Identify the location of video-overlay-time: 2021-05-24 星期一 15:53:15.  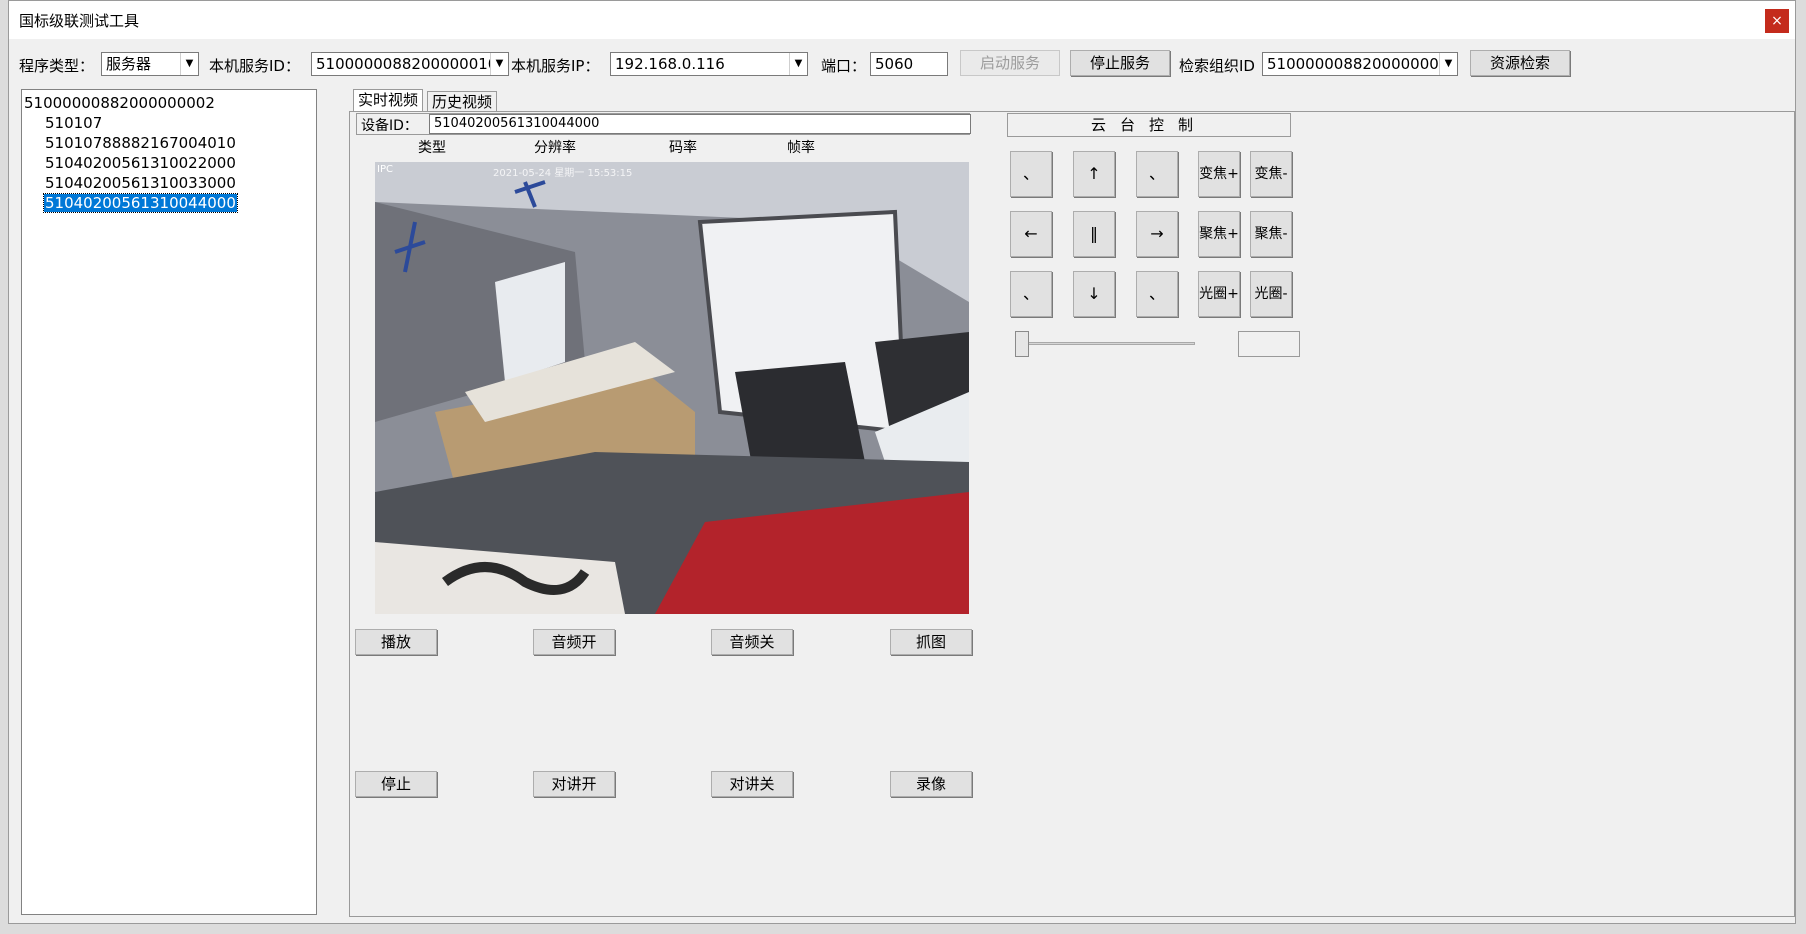
(563, 173).